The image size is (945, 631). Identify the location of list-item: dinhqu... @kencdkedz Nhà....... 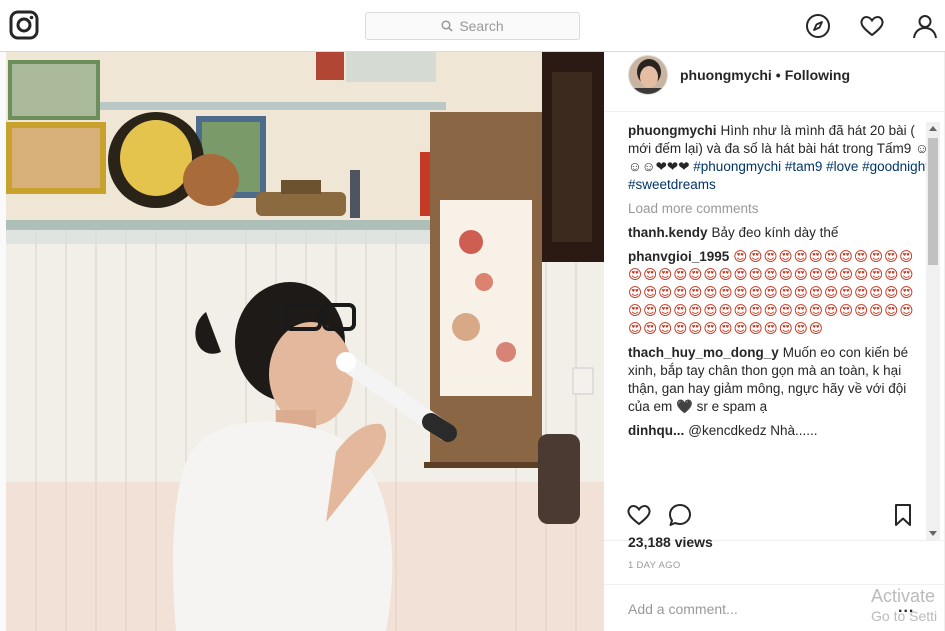
(778, 431).